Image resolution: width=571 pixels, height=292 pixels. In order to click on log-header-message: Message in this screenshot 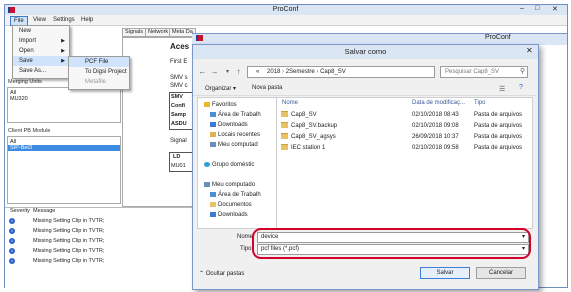, I will do `click(44, 211)`.